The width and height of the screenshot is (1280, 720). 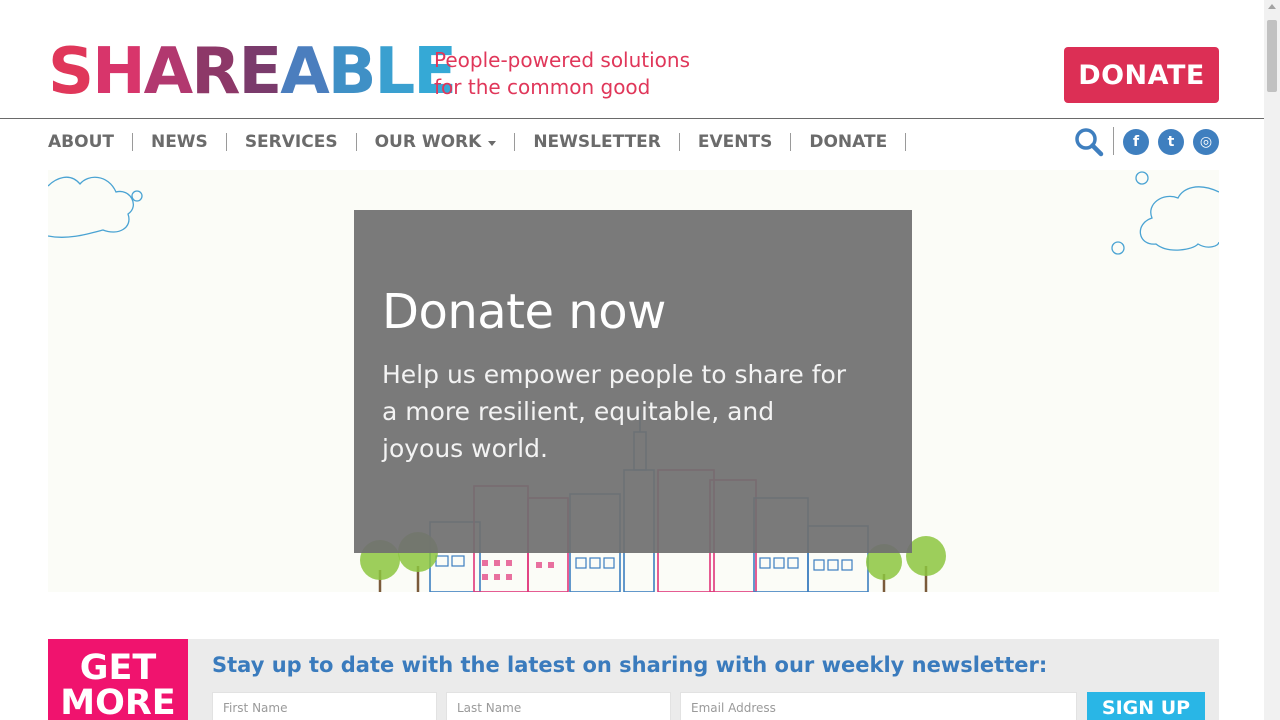 I want to click on donate-button: DONATE, so click(x=1141, y=75).